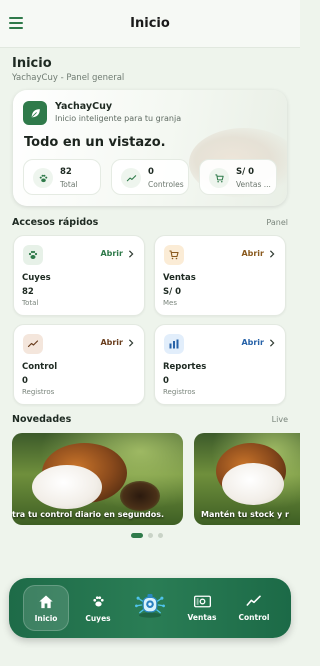 The image size is (320, 666). I want to click on leaf-icon, so click(35, 113).